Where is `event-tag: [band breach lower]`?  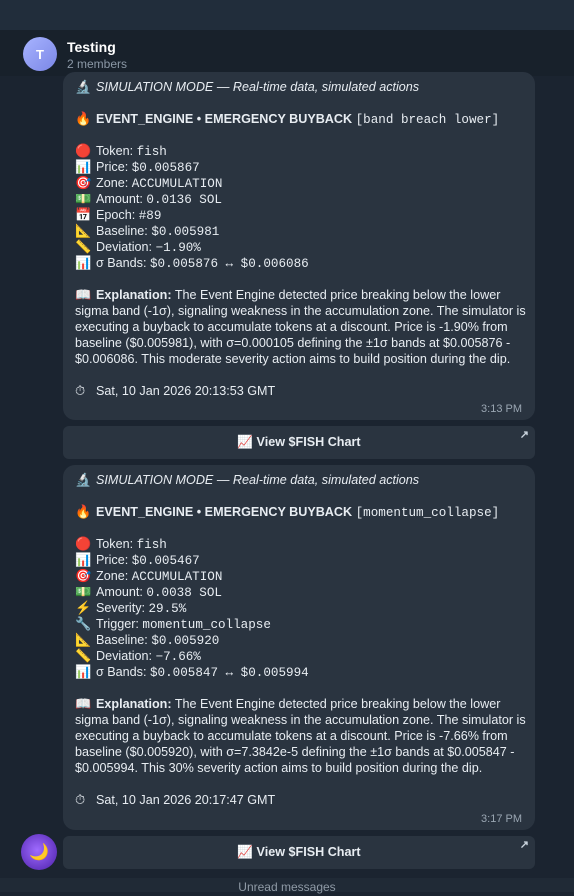 event-tag: [band breach lower] is located at coordinates (427, 120).